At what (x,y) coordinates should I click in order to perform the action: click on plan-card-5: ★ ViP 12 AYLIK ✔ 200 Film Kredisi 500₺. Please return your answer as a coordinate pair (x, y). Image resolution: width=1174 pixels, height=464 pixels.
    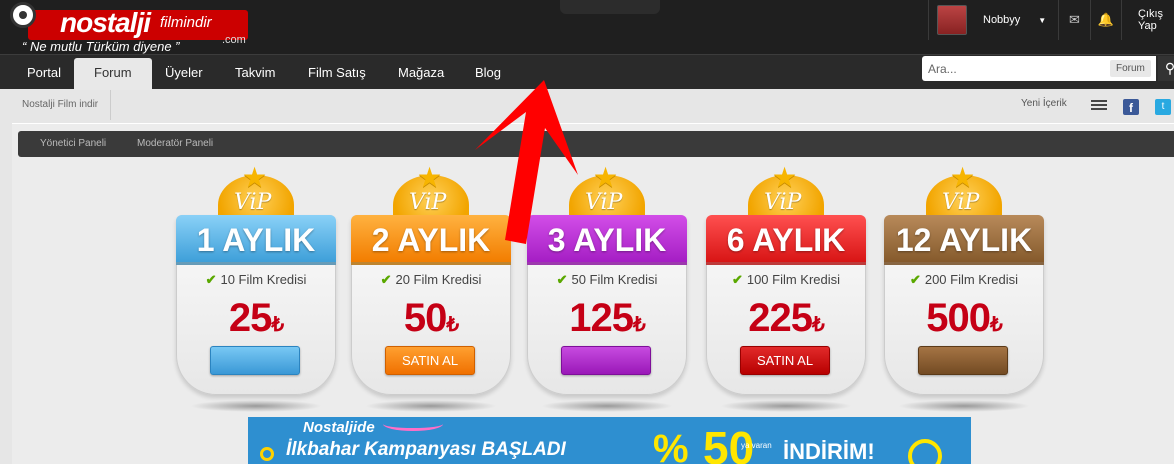
    Looking at the image, I should click on (964, 286).